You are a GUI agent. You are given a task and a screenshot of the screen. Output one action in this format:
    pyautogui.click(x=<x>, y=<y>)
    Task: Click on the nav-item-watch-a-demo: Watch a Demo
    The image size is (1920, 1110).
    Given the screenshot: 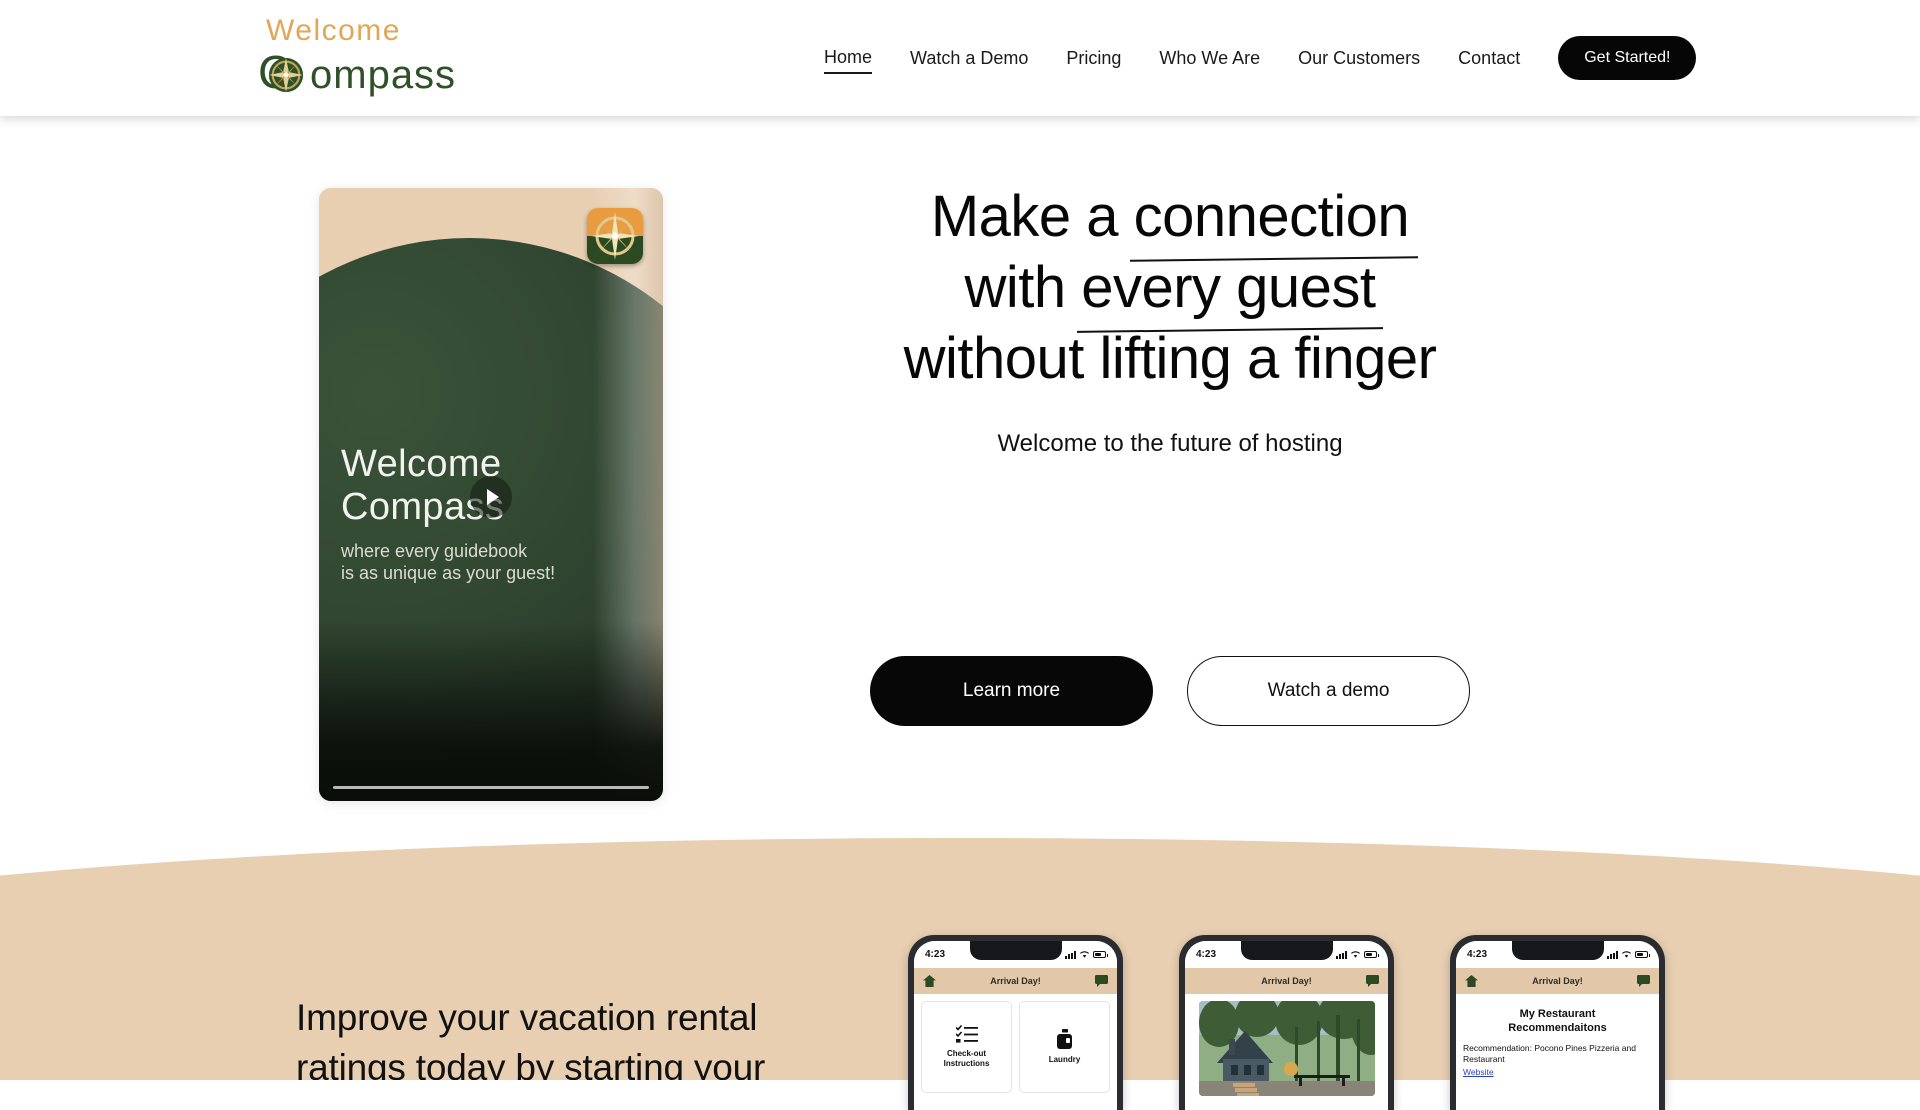 What is the action you would take?
    pyautogui.click(x=969, y=58)
    